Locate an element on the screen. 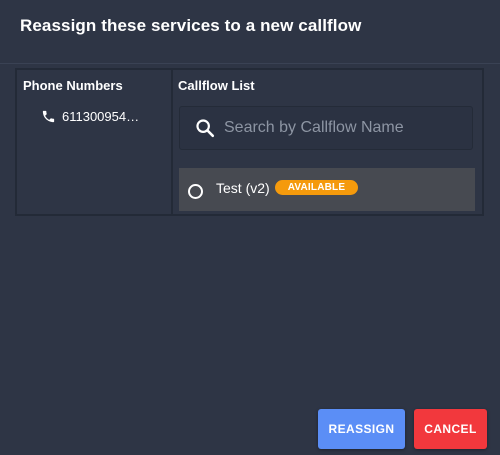 The height and width of the screenshot is (455, 500). cancel-button: CANCEL is located at coordinates (450, 429).